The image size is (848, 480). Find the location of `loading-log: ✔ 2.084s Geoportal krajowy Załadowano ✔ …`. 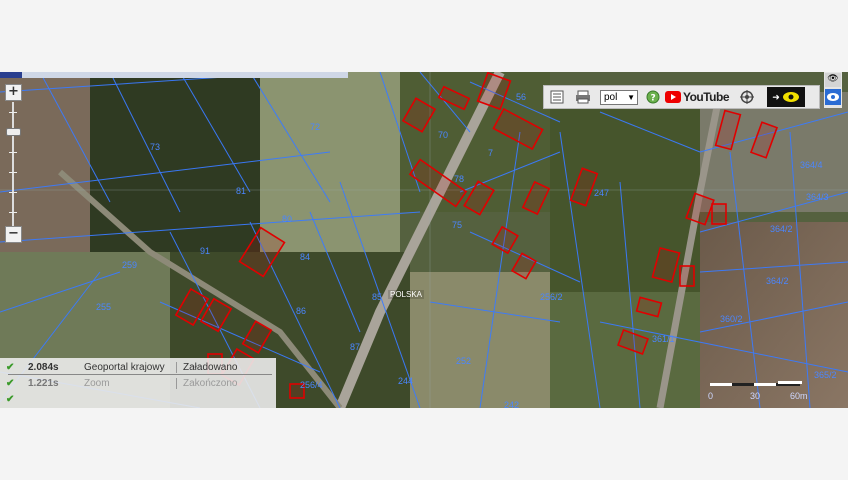

loading-log: ✔ 2.084s Geoportal krajowy Załadowano ✔ … is located at coordinates (138, 383).